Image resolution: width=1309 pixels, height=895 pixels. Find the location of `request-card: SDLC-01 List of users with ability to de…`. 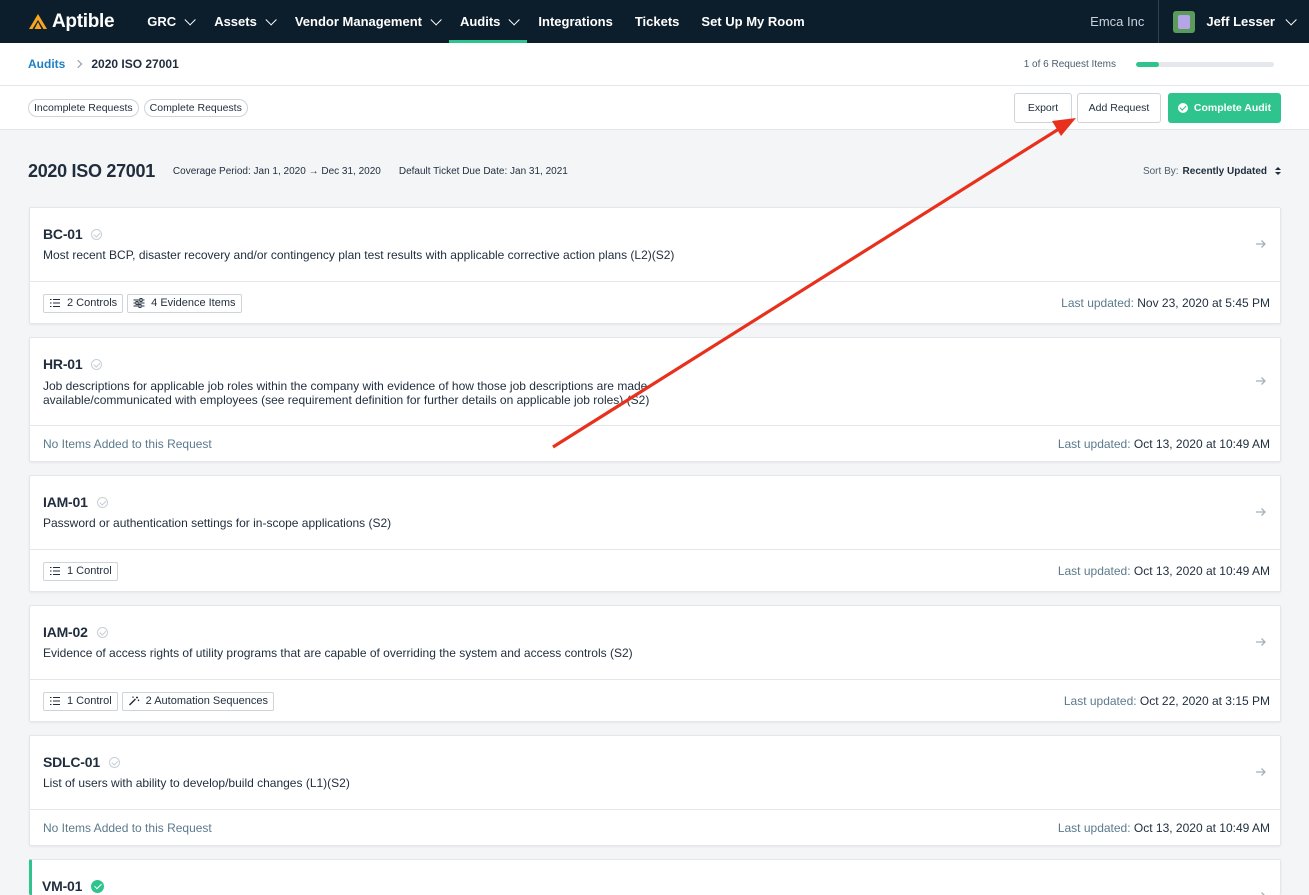

request-card: SDLC-01 List of users with ability to de… is located at coordinates (655, 790).